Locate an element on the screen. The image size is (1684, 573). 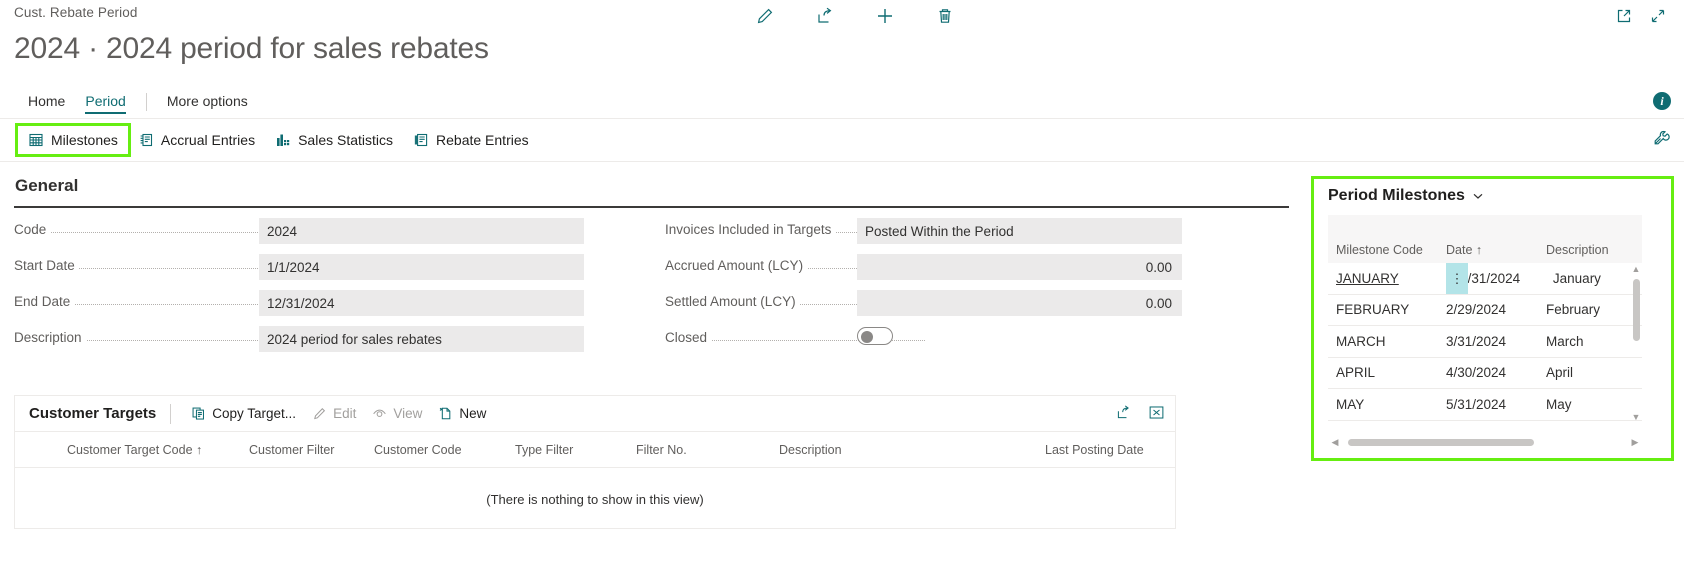
new-document-icon is located at coordinates (445, 413).